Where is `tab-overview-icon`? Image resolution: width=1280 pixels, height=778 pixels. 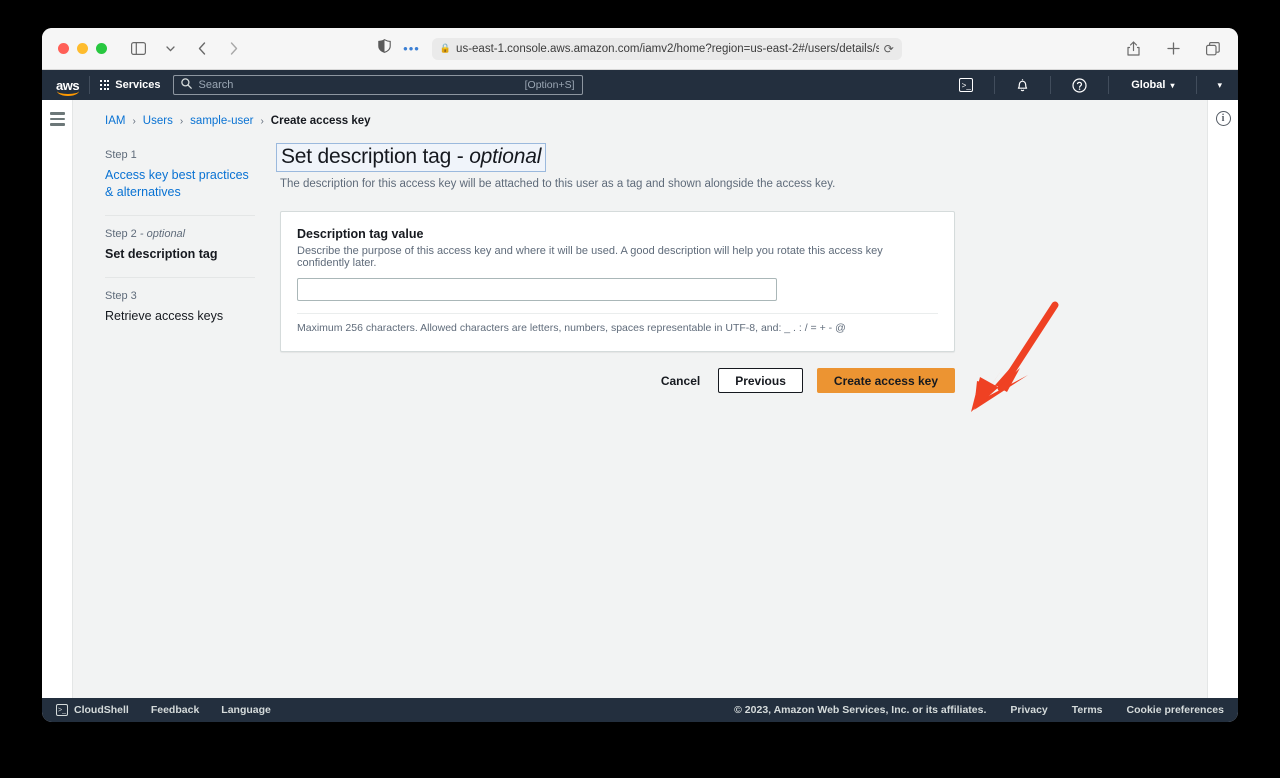
tab-overview-icon is located at coordinates (1213, 49).